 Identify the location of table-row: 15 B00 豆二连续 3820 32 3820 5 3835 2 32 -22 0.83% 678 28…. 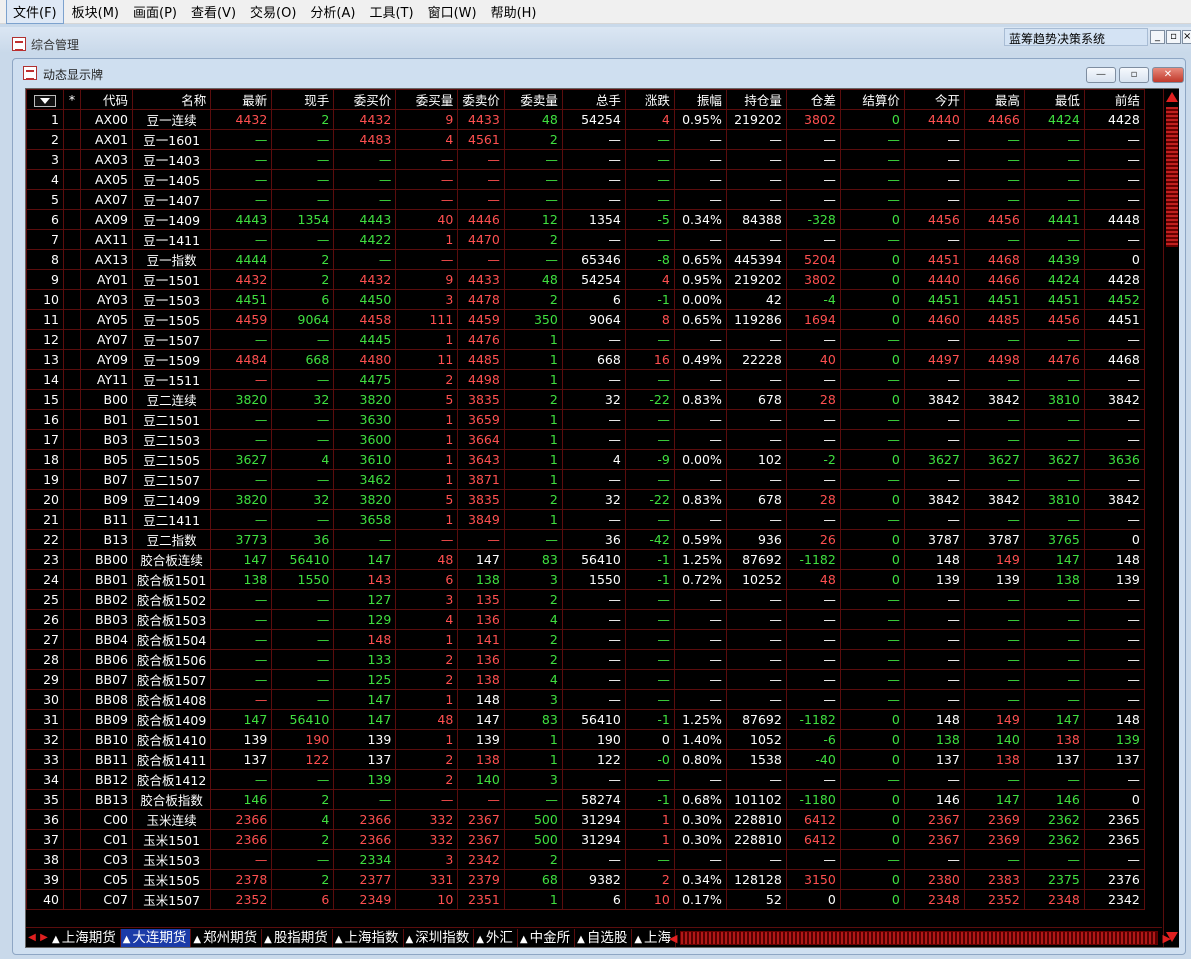
(585, 399).